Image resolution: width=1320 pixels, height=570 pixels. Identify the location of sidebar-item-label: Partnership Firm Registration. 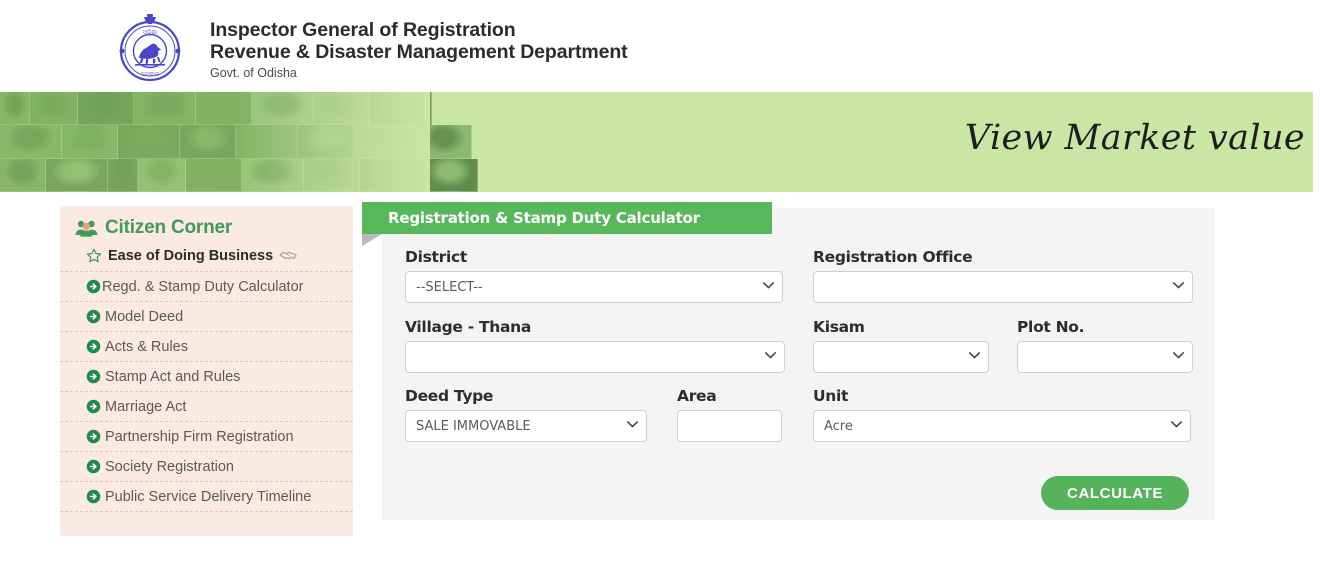
(199, 436).